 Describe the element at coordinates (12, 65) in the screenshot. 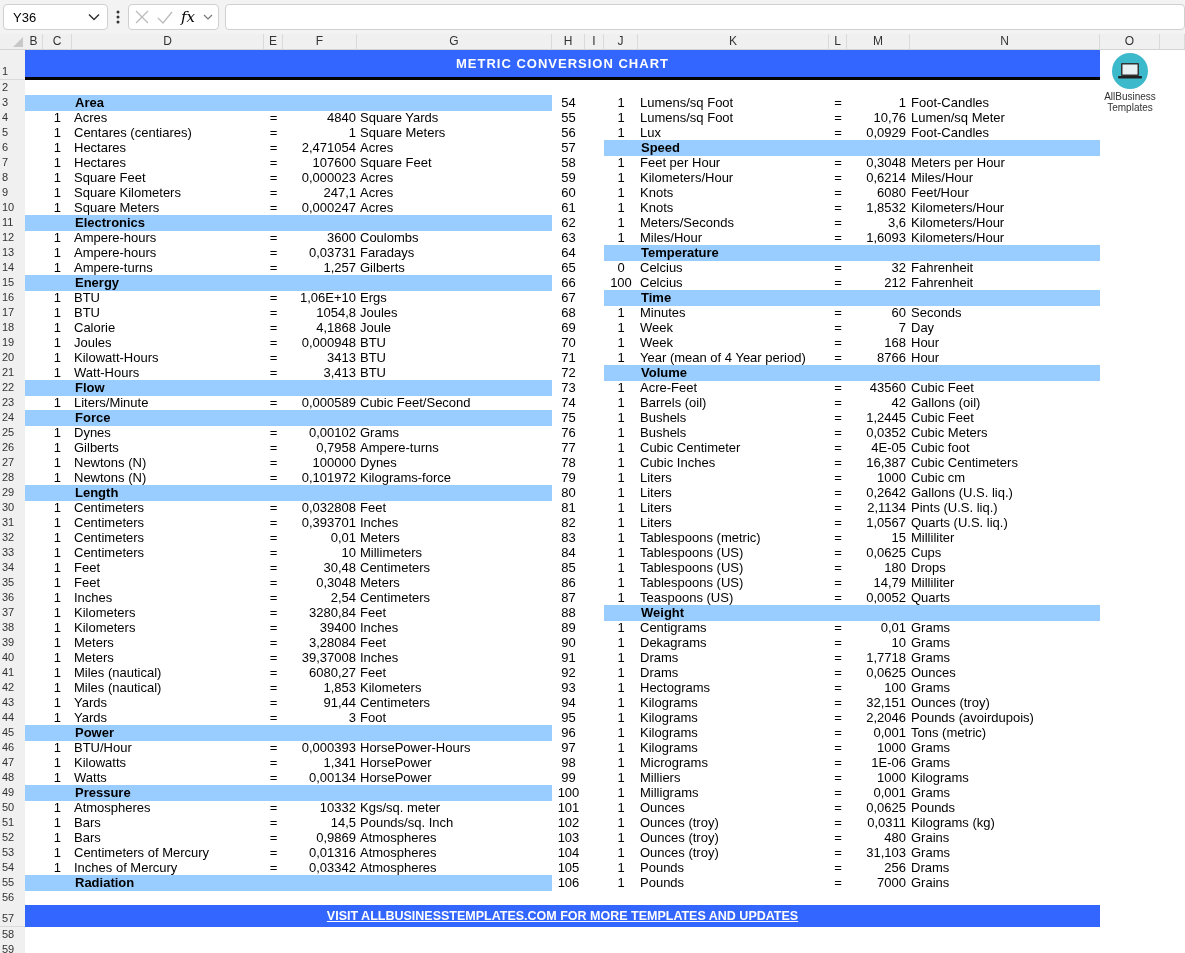

I see `row-header: 1` at that location.